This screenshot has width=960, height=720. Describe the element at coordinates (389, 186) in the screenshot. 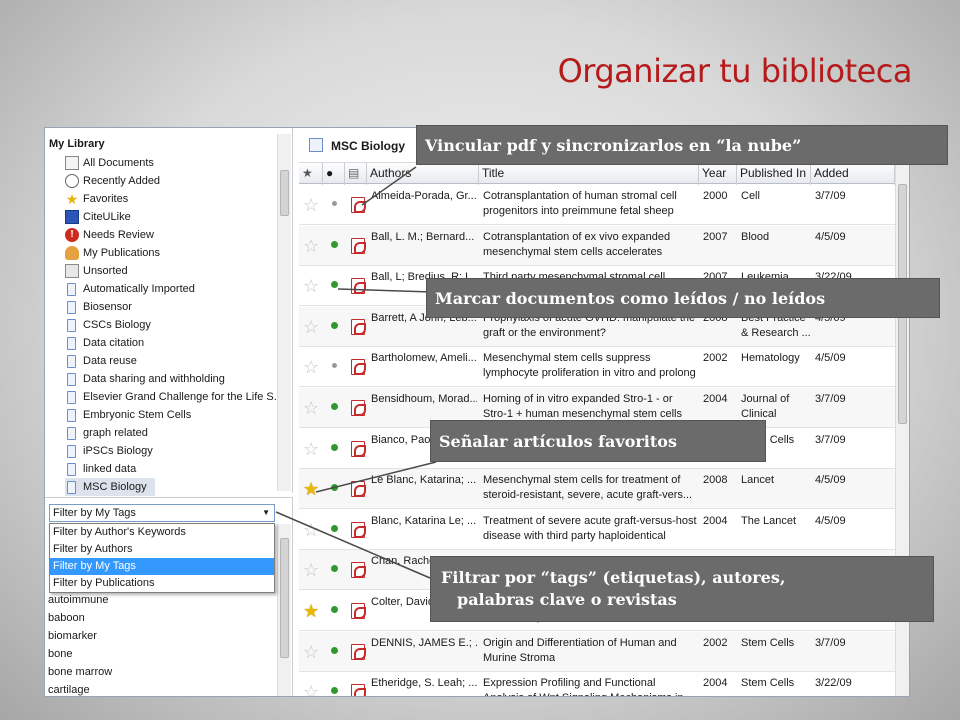

I see `sync-leader-line` at that location.